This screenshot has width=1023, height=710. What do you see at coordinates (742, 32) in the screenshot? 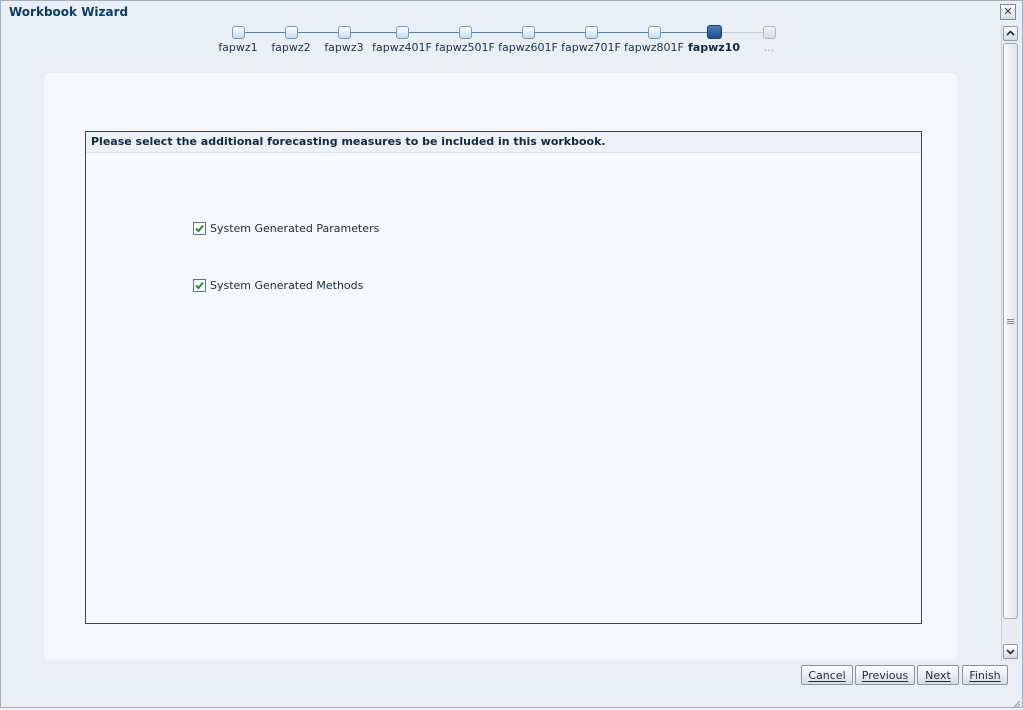
I see `train-connector-future` at bounding box center [742, 32].